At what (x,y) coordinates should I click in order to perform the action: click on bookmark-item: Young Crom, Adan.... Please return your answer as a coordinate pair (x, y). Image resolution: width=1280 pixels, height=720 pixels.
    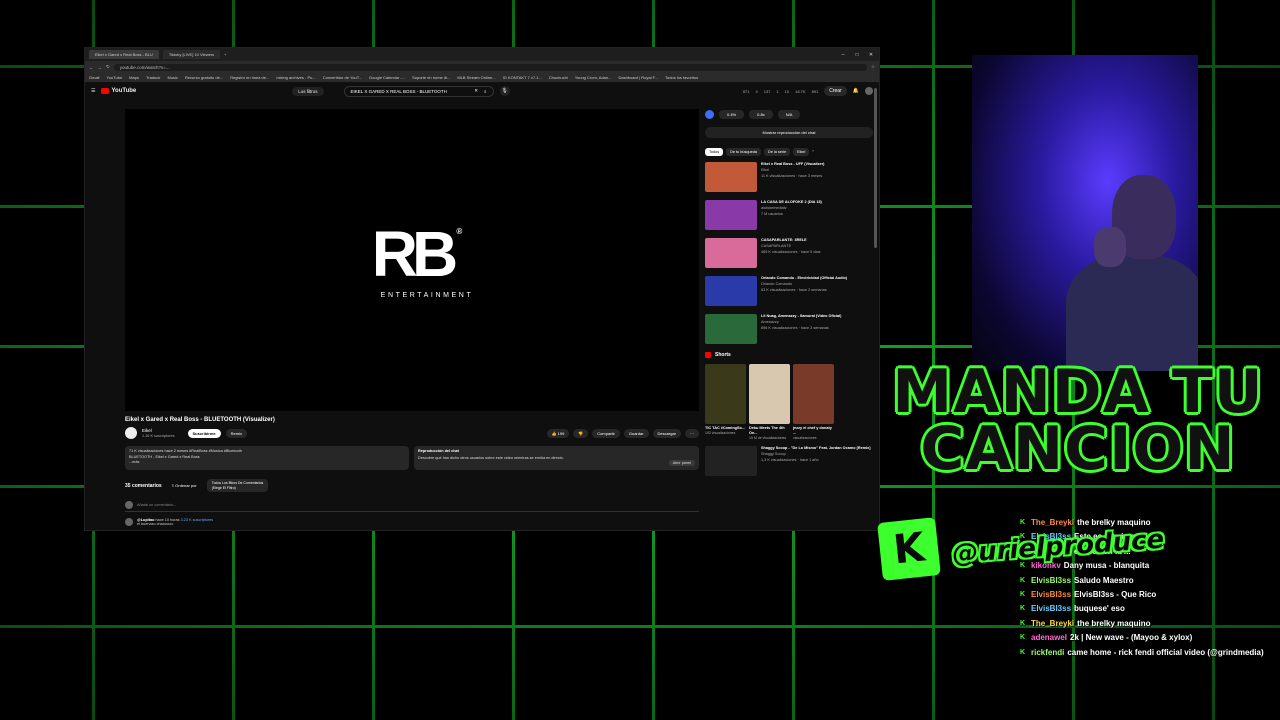
    Looking at the image, I should click on (593, 77).